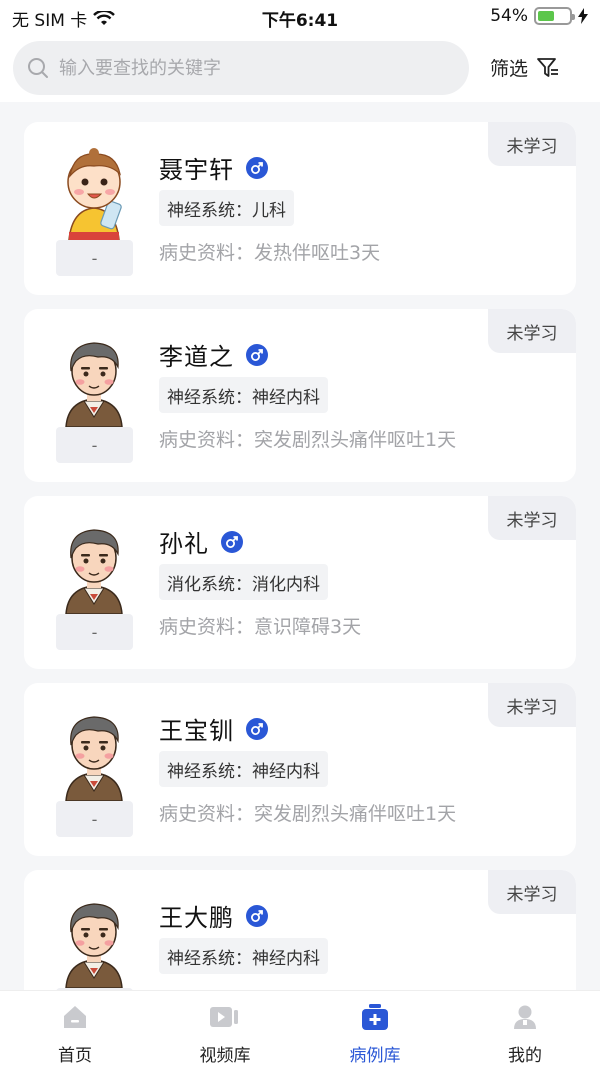 Image resolution: width=600 pixels, height=1067 pixels. I want to click on status-bar: 无 SIM 卡 下午6:41 54%, so click(300, 17).